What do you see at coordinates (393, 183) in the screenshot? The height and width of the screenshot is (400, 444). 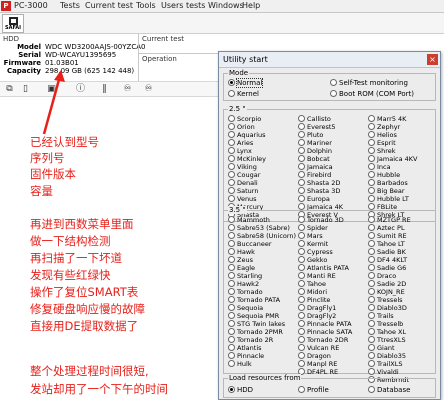 I see `family-radio: Barbados` at bounding box center [393, 183].